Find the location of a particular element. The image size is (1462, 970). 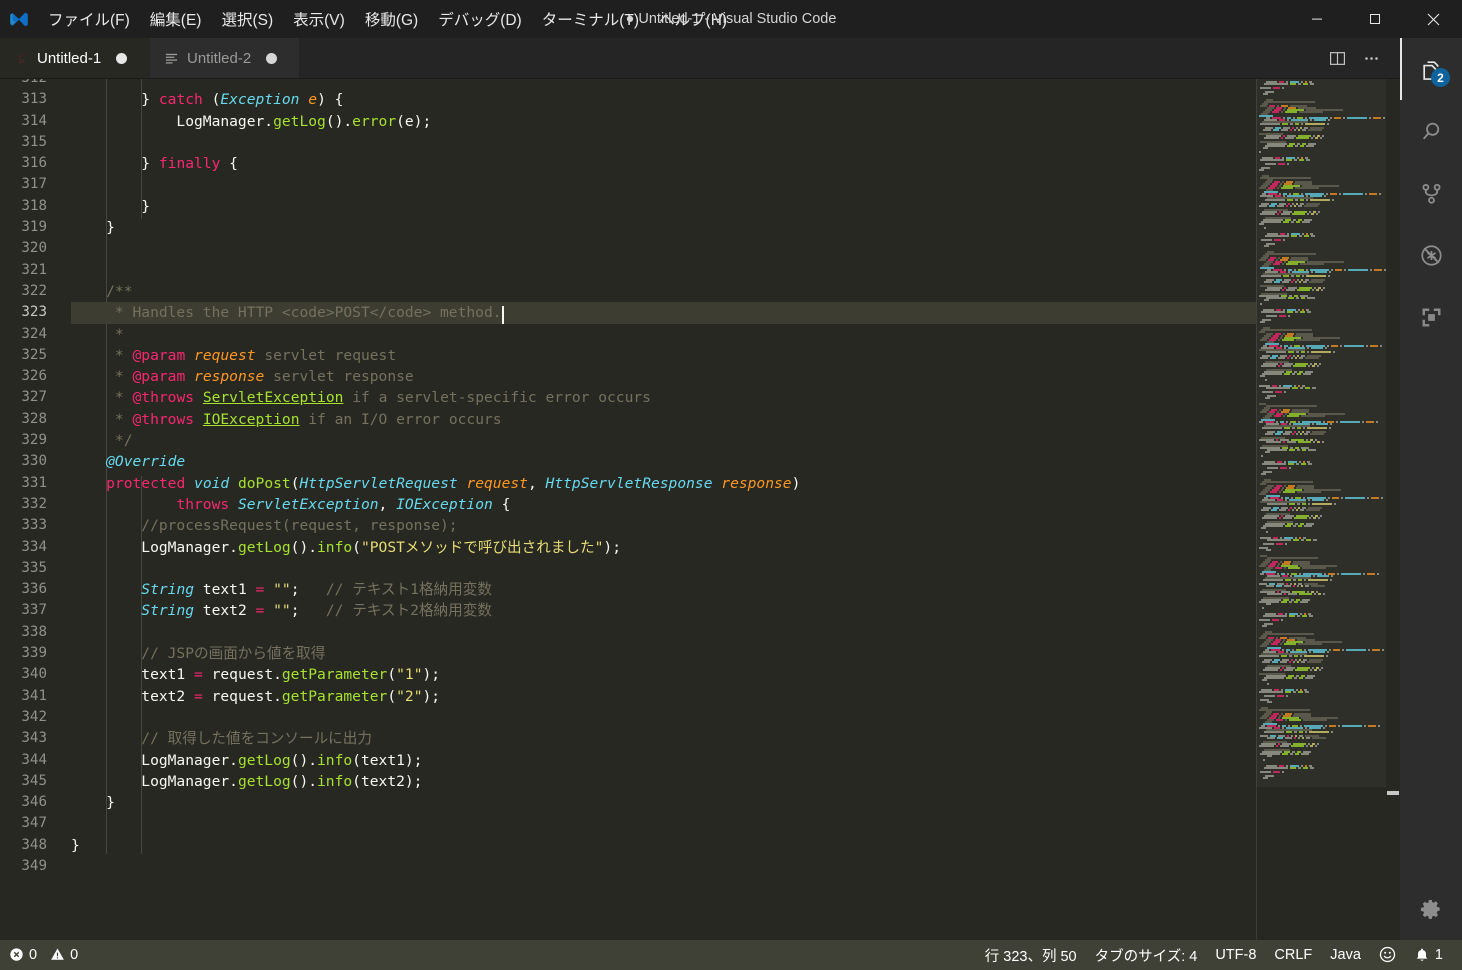

line-content: } catch (Exception e) { is located at coordinates (659, 99).